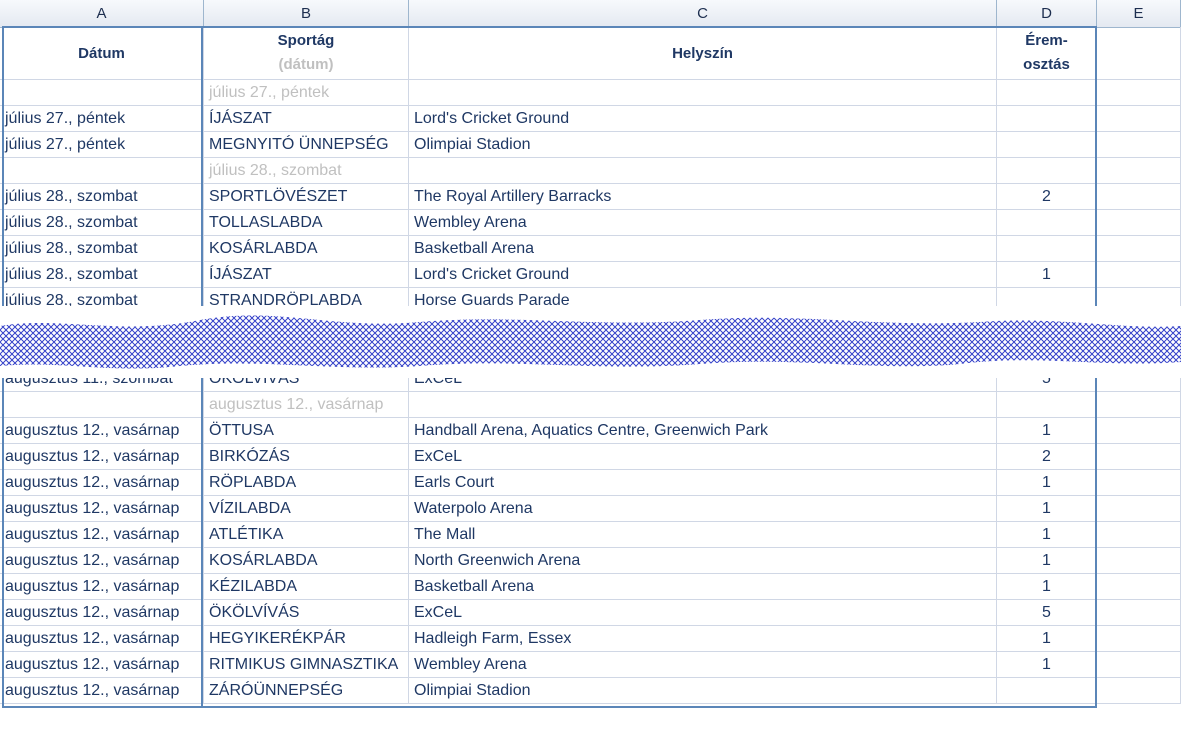 Image resolution: width=1181 pixels, height=738 pixels. What do you see at coordinates (102, 53) in the screenshot?
I see `header-cell-datum: Dátum` at bounding box center [102, 53].